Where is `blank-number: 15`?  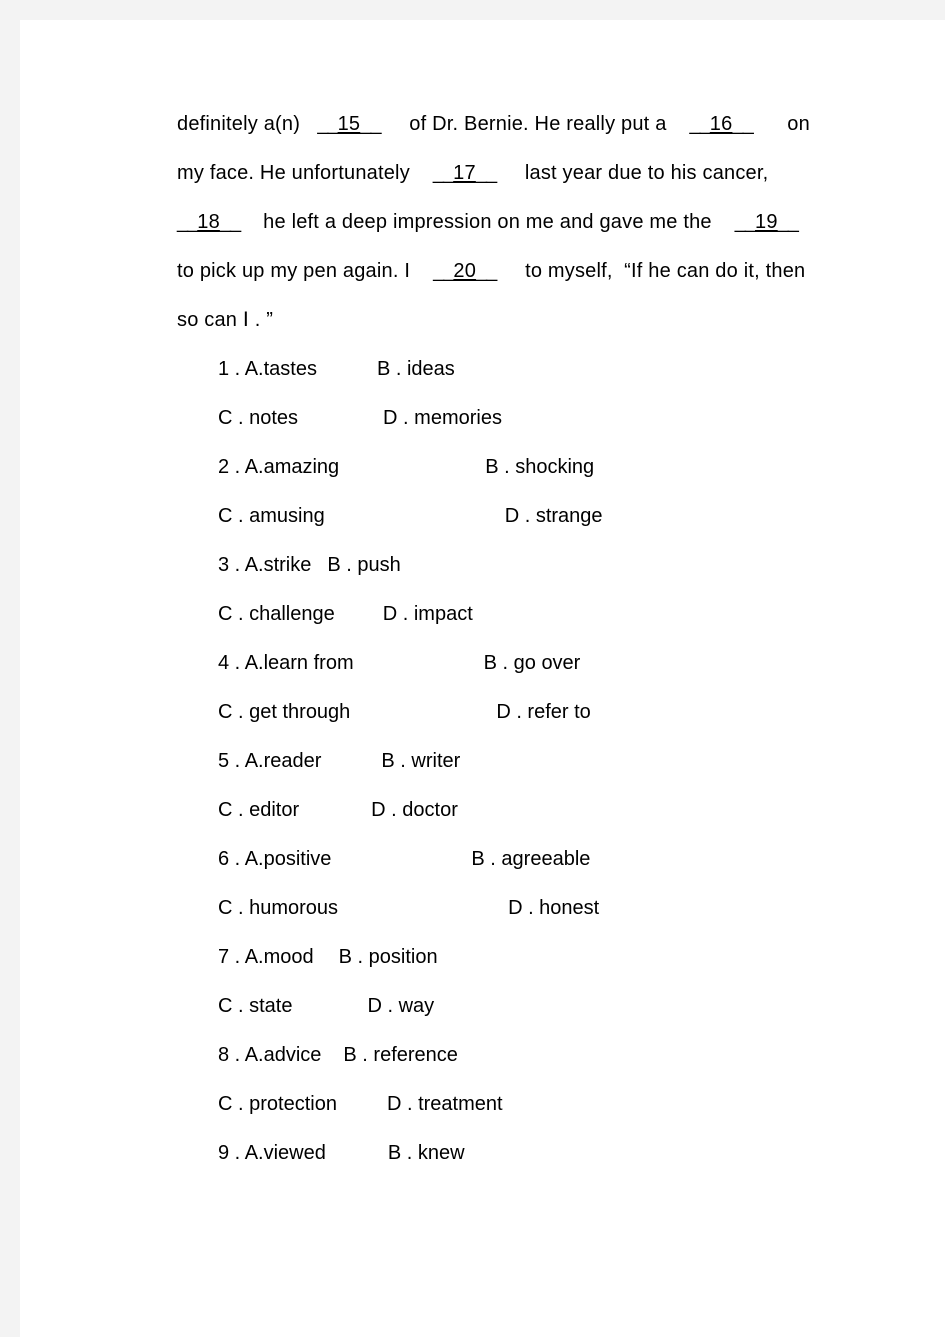 blank-number: 15 is located at coordinates (349, 124).